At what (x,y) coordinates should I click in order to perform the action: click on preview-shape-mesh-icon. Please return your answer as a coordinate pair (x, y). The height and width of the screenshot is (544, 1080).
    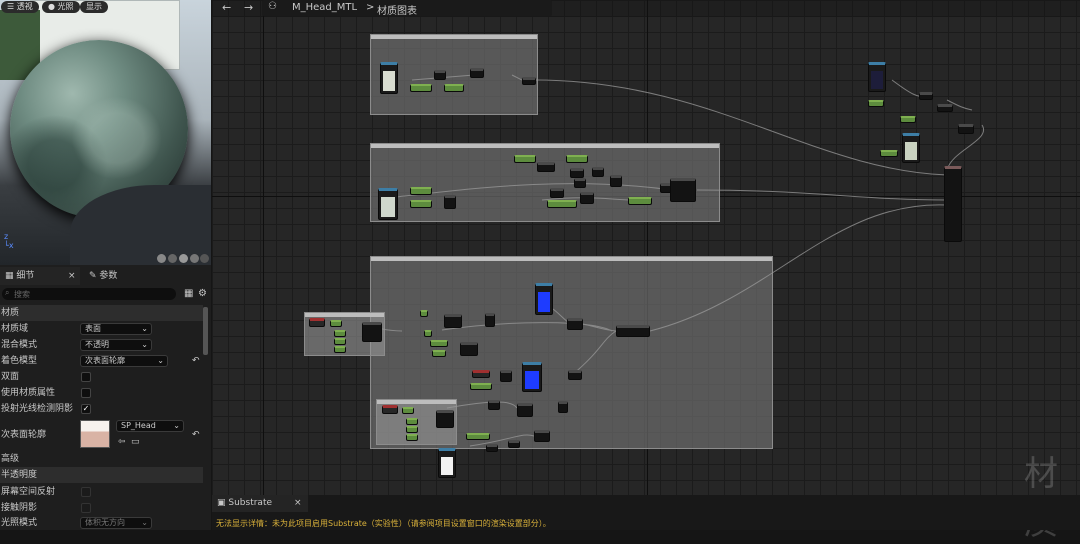
    Looking at the image, I should click on (204, 258).